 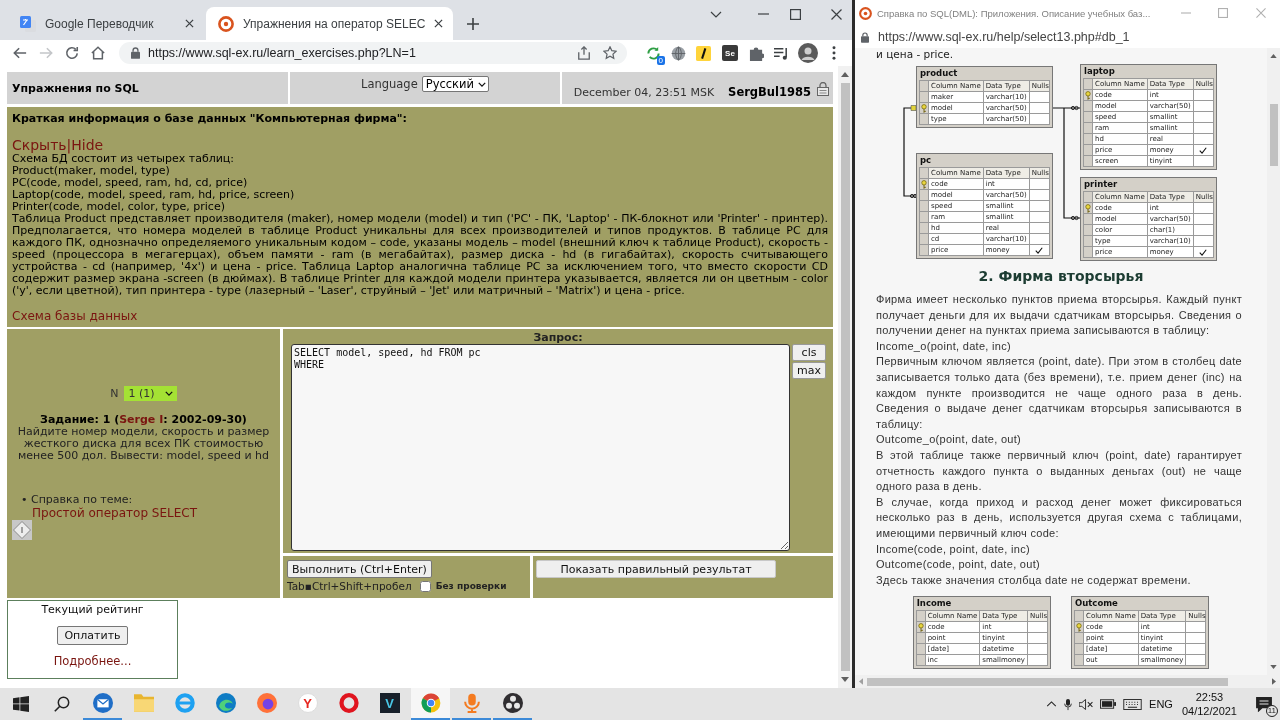 I want to click on taskbar-button: V, so click(x=389, y=704).